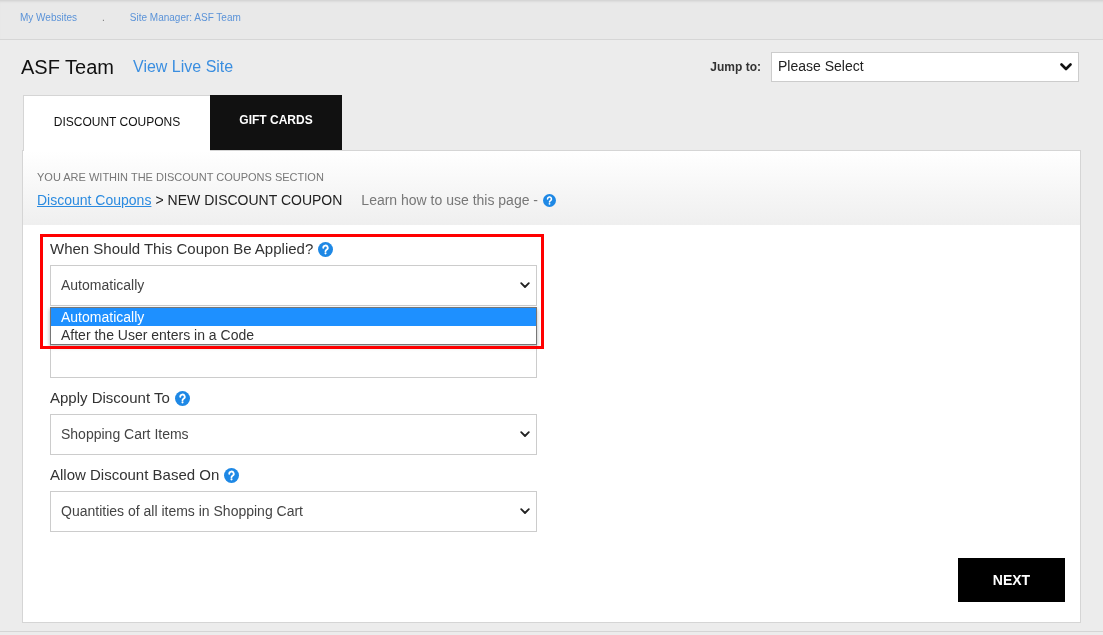 Image resolution: width=1103 pixels, height=635 pixels. Describe the element at coordinates (293, 434) in the screenshot. I see `select-field: Shopping Cart Items` at that location.